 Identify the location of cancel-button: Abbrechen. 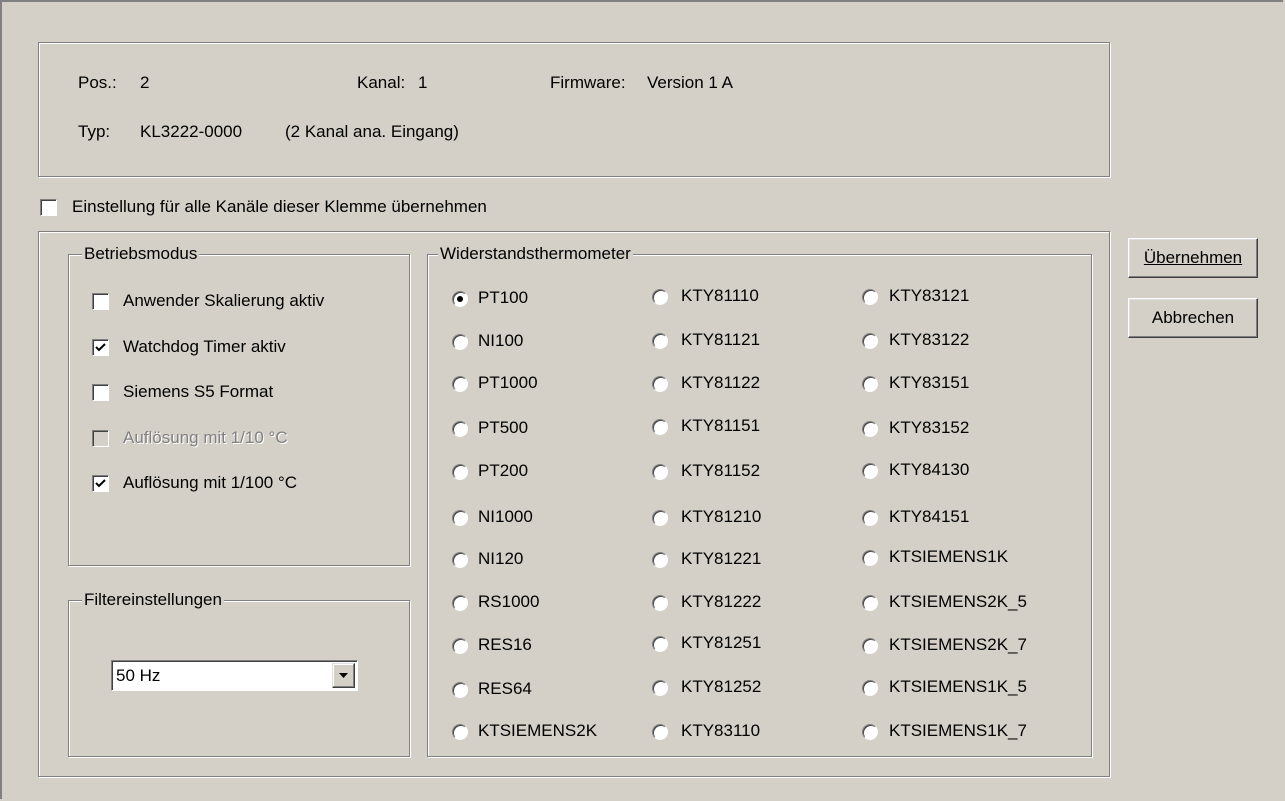
(1193, 318).